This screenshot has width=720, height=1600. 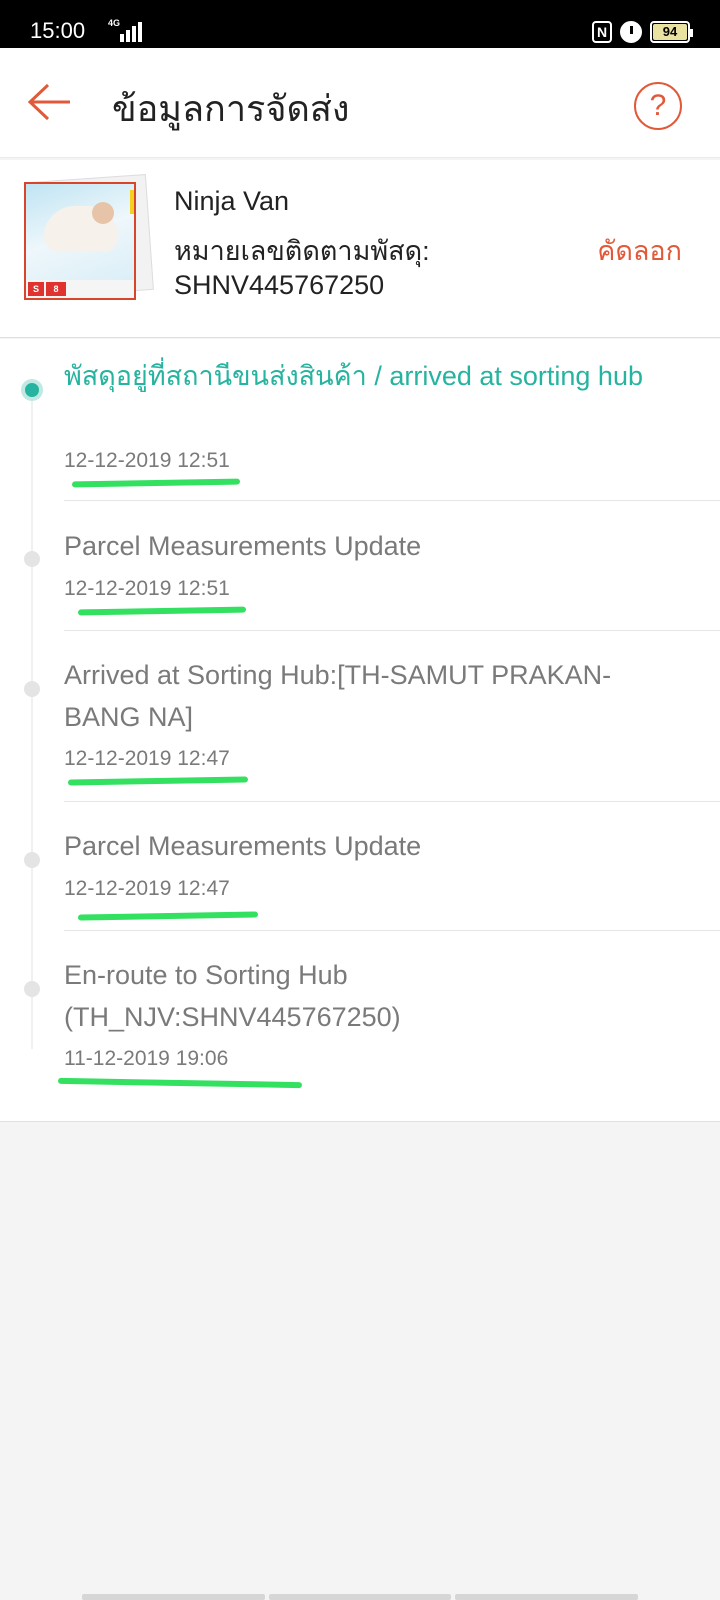 What do you see at coordinates (58, 30) in the screenshot?
I see `status-time: 15:00` at bounding box center [58, 30].